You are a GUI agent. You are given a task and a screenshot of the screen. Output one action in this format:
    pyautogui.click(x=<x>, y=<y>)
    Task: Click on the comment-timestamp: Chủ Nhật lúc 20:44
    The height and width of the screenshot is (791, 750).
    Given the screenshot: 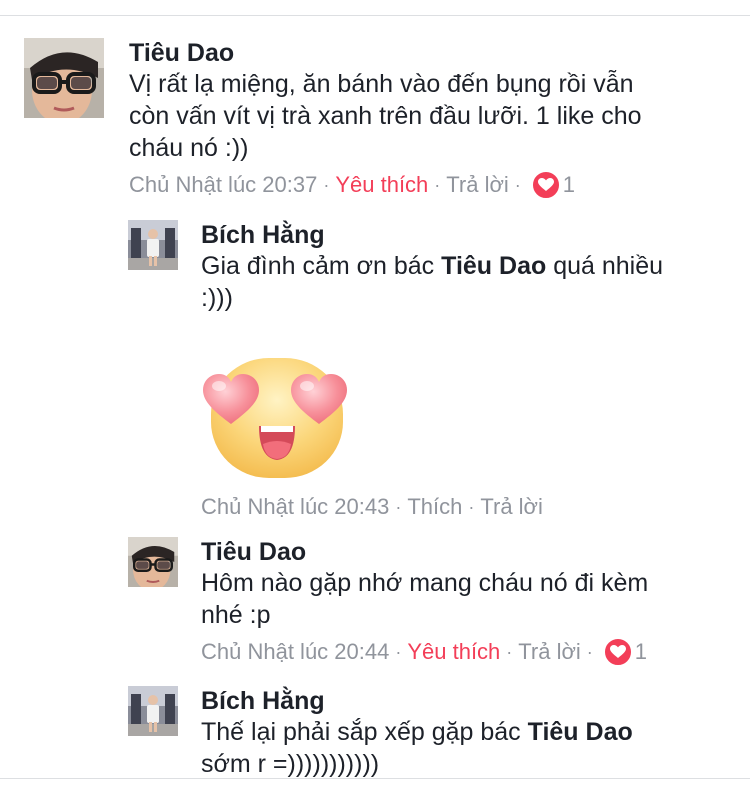 What is the action you would take?
    pyautogui.click(x=295, y=652)
    